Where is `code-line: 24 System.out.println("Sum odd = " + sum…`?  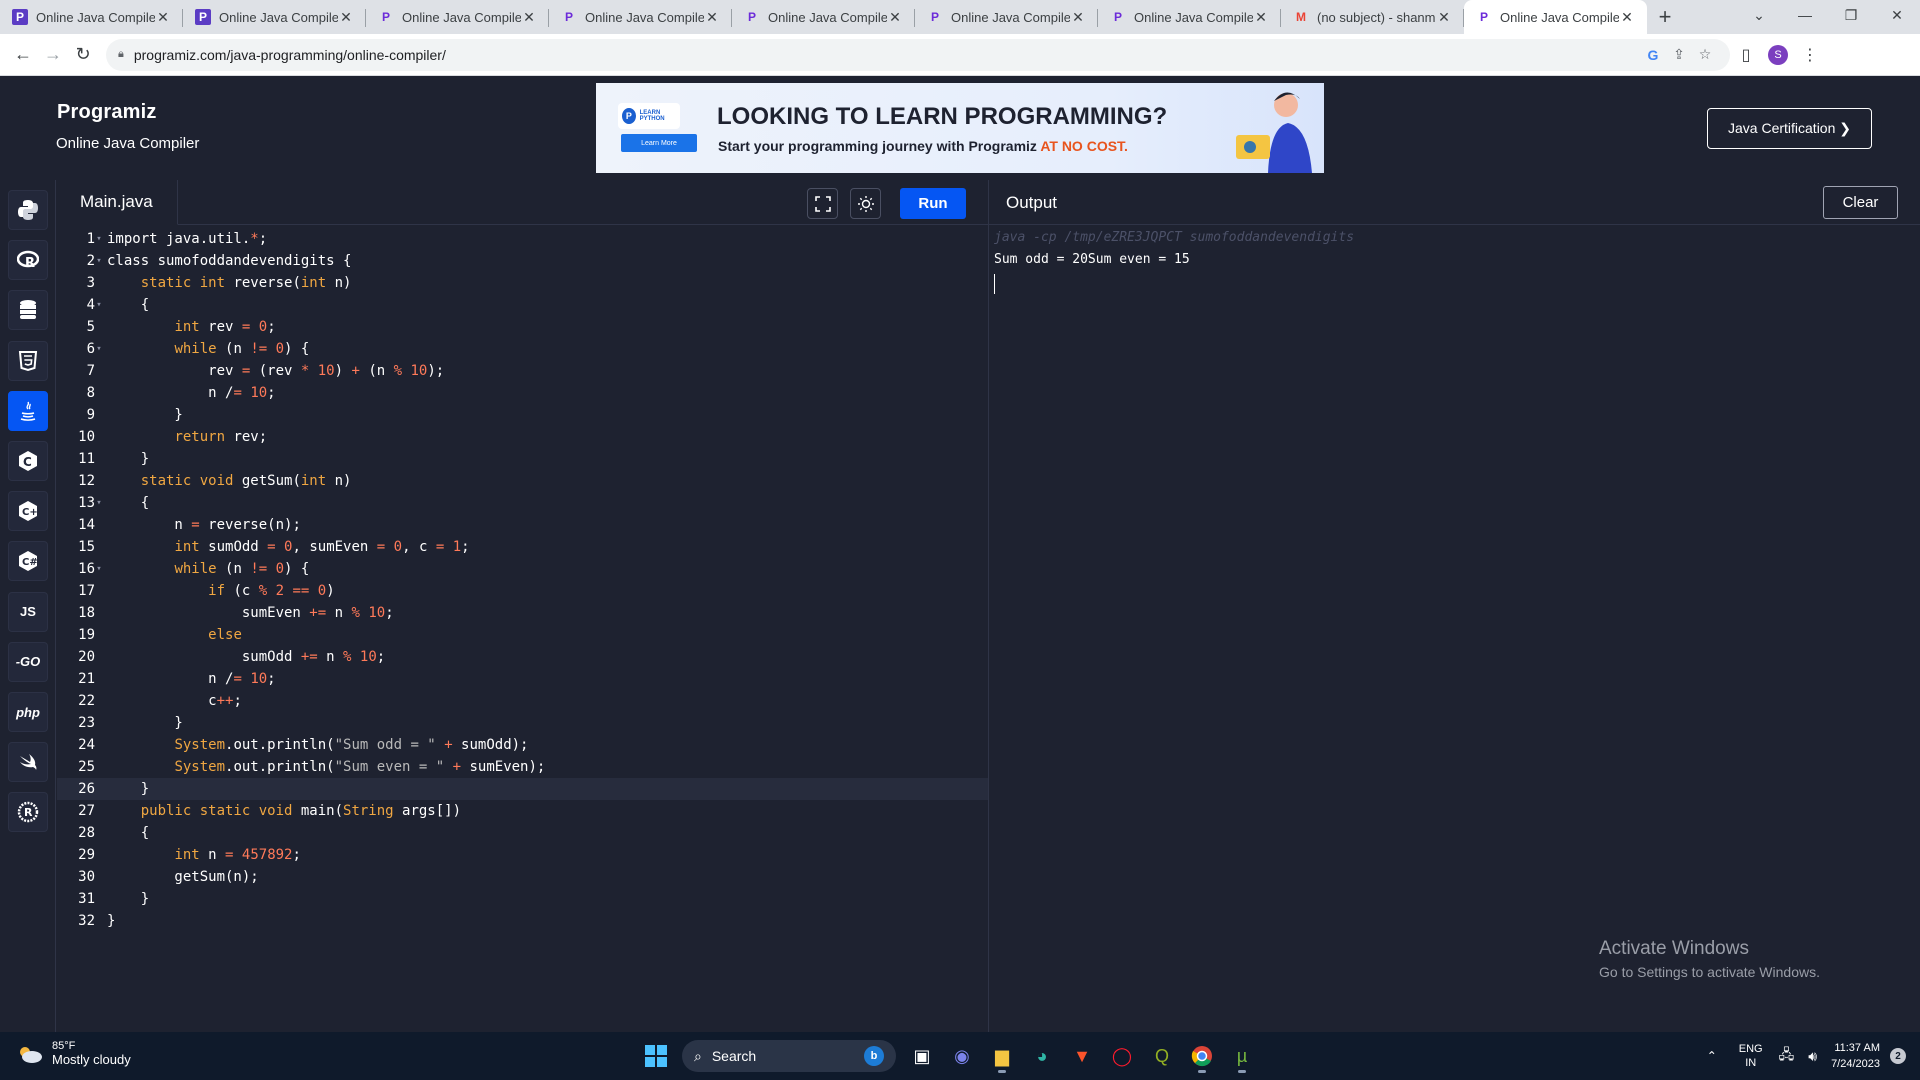
code-line: 24 System.out.println("Sum odd = " + sum… is located at coordinates (522, 745).